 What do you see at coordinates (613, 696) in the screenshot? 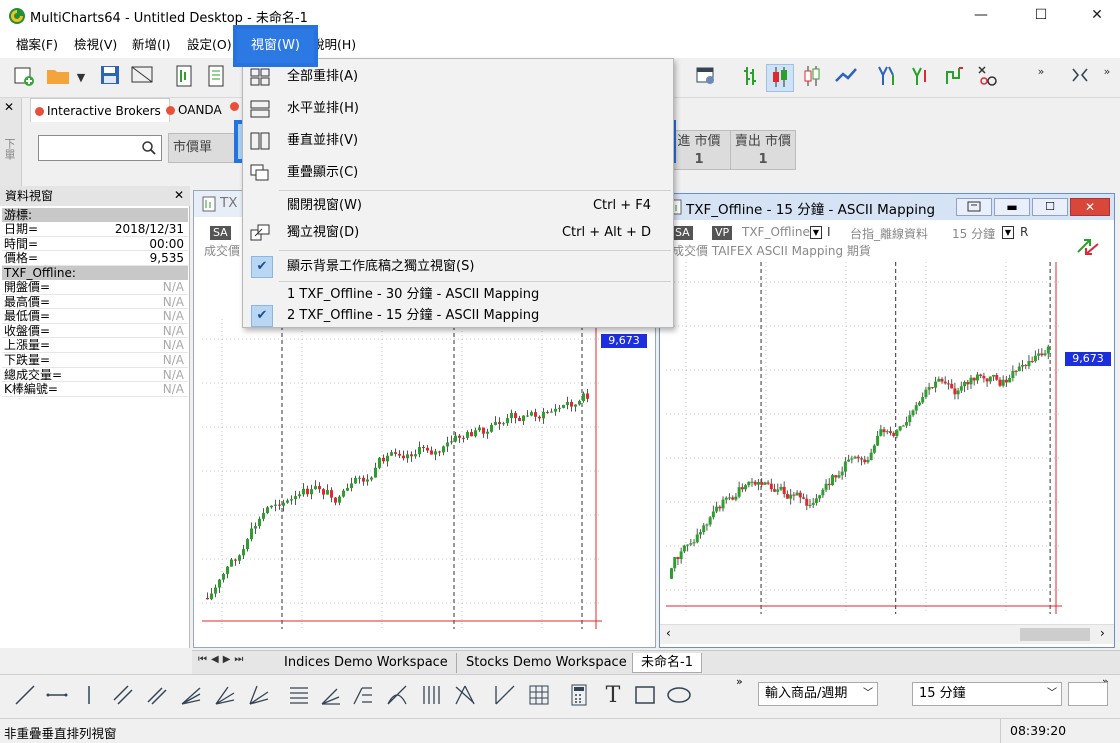
I see `text-tool-icon: T` at bounding box center [613, 696].